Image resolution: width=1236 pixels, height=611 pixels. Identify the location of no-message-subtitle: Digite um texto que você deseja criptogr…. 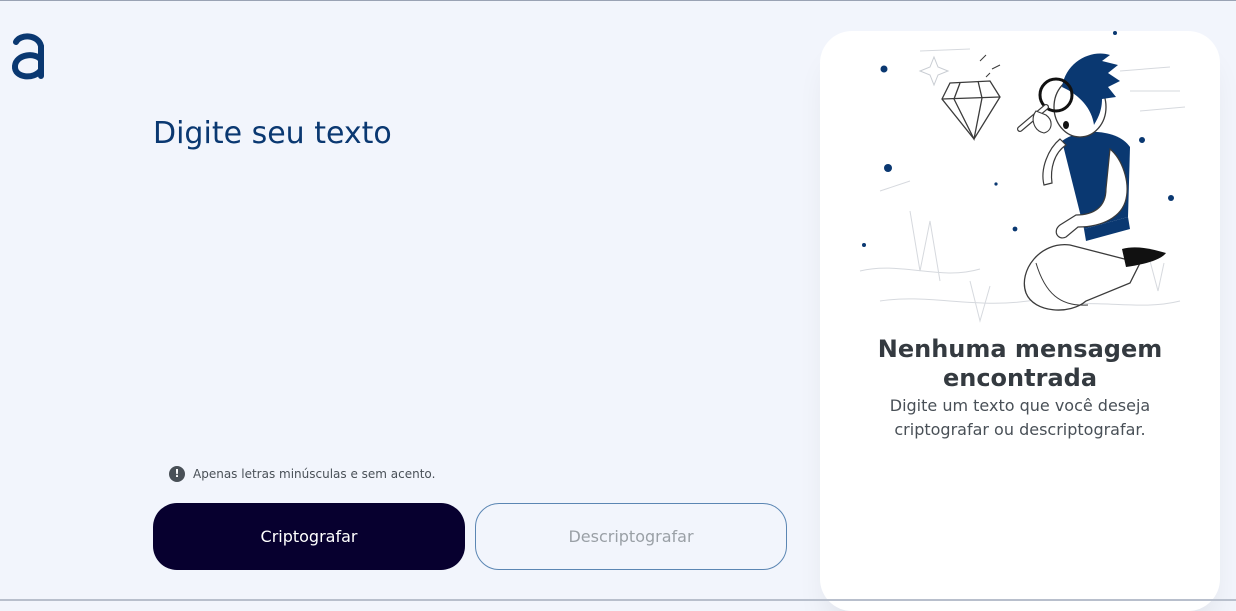
(1020, 417).